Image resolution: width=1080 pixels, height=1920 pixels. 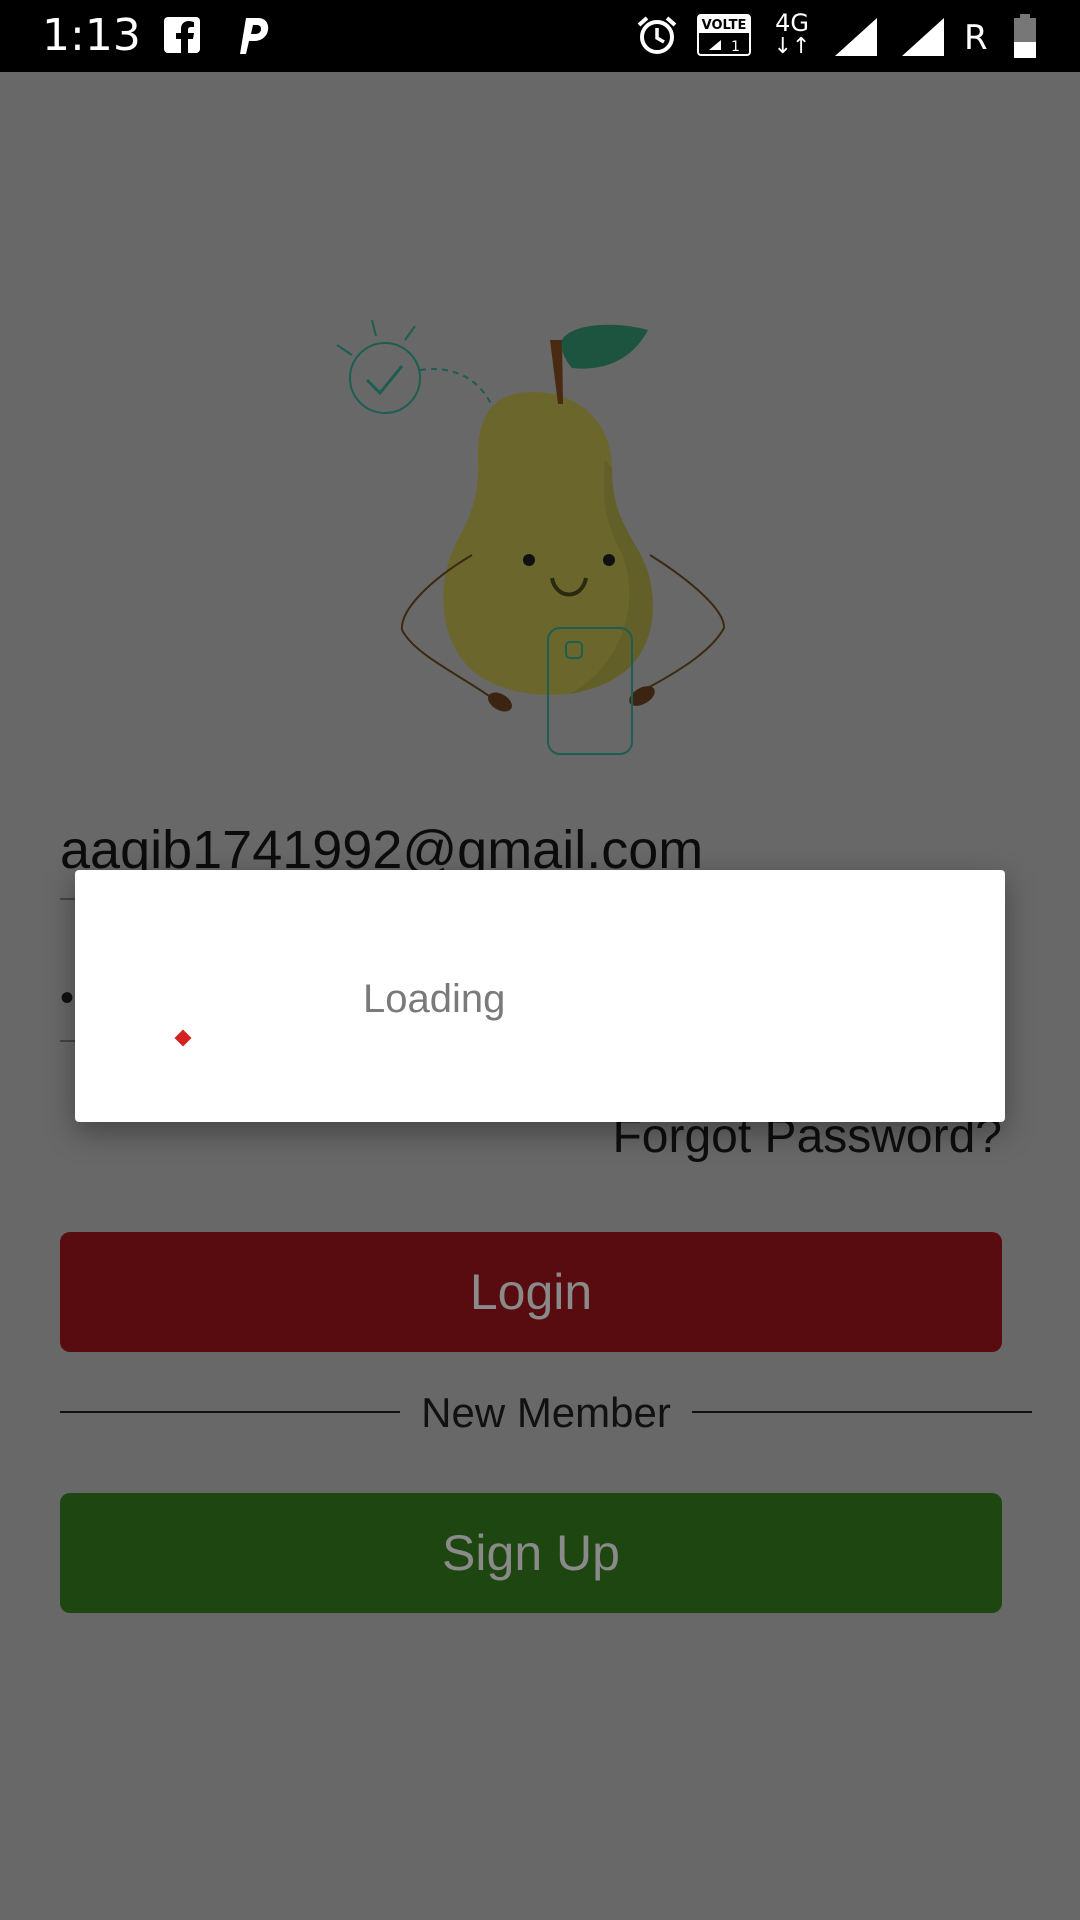 What do you see at coordinates (182, 35) in the screenshot?
I see `facebook-icon` at bounding box center [182, 35].